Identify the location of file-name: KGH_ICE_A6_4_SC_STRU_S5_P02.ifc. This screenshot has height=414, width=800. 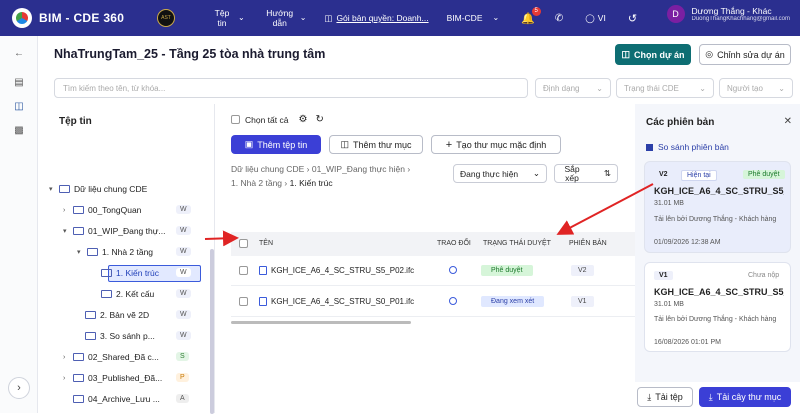
(336, 270).